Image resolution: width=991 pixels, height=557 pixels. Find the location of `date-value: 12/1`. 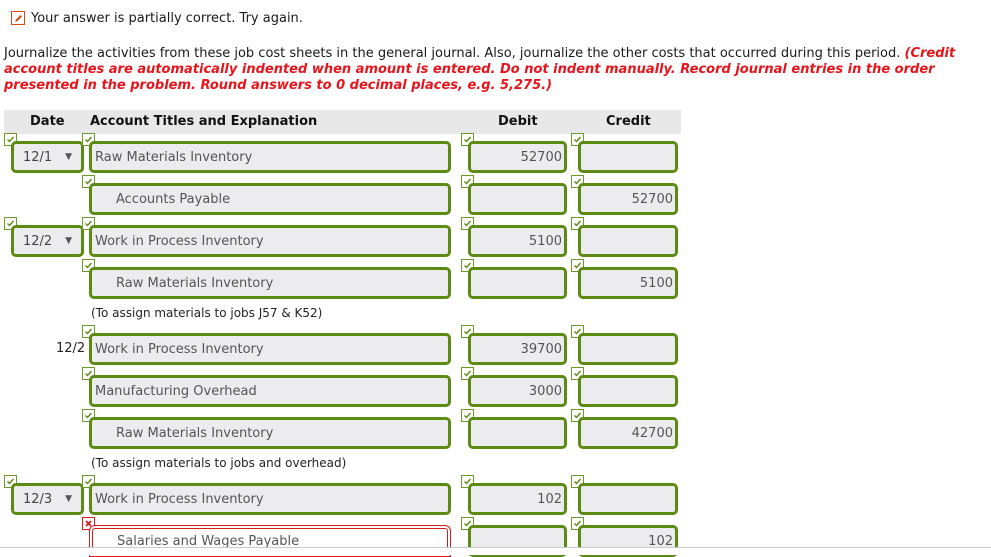

date-value: 12/1 is located at coordinates (38, 157).